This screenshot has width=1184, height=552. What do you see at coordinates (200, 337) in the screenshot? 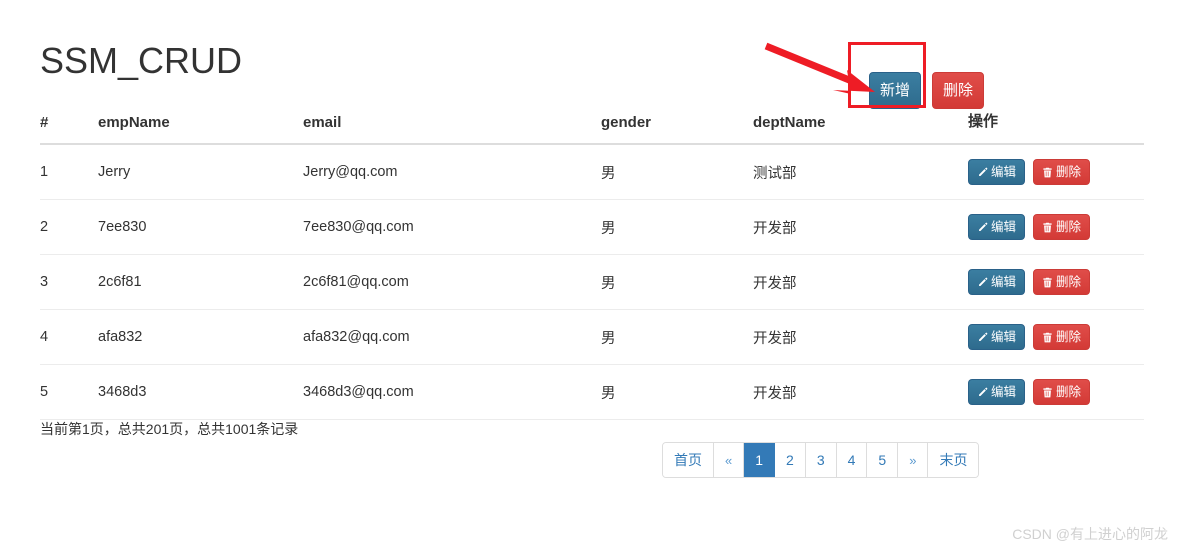
I see `cell-empname: afa832` at bounding box center [200, 337].